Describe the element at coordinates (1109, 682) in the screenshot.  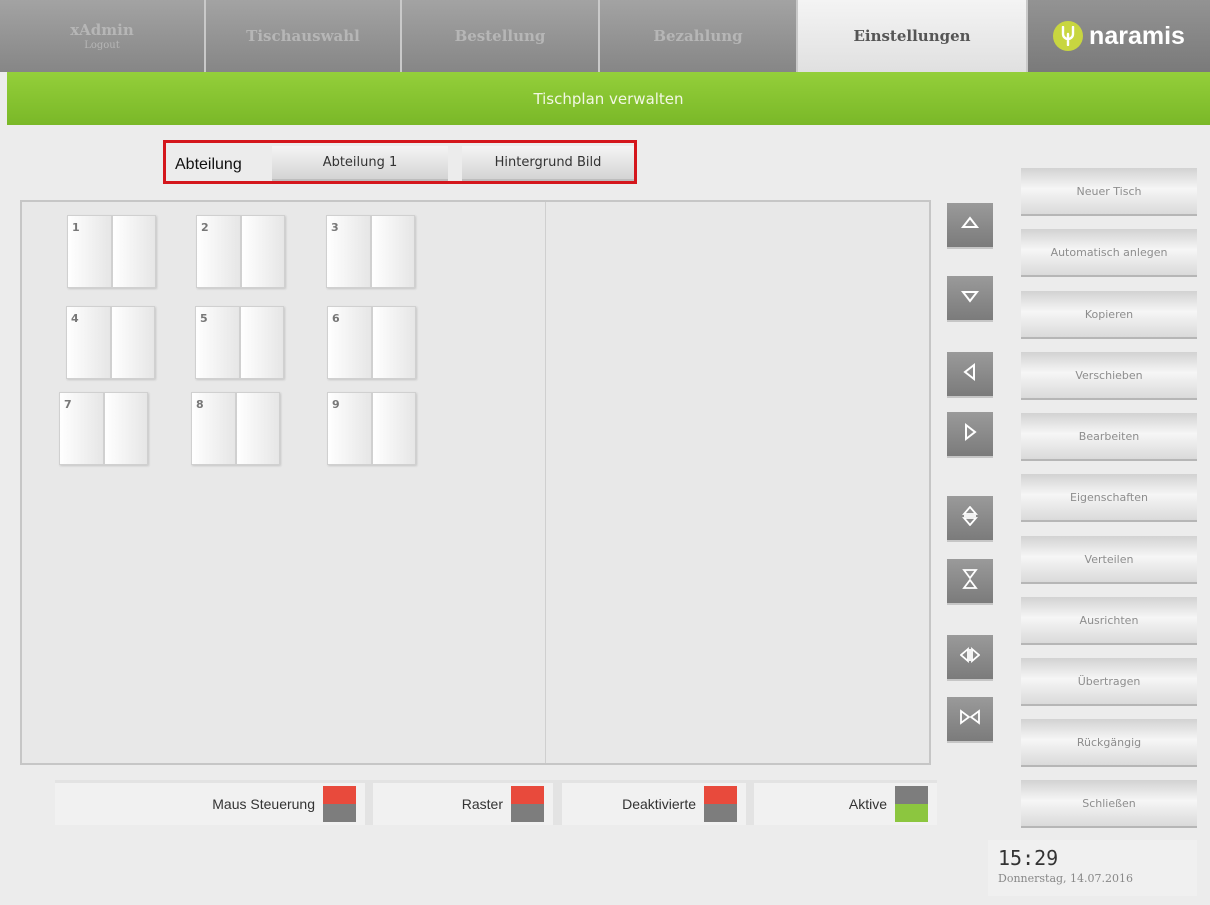
I see `transfer-button: Übertragen` at that location.